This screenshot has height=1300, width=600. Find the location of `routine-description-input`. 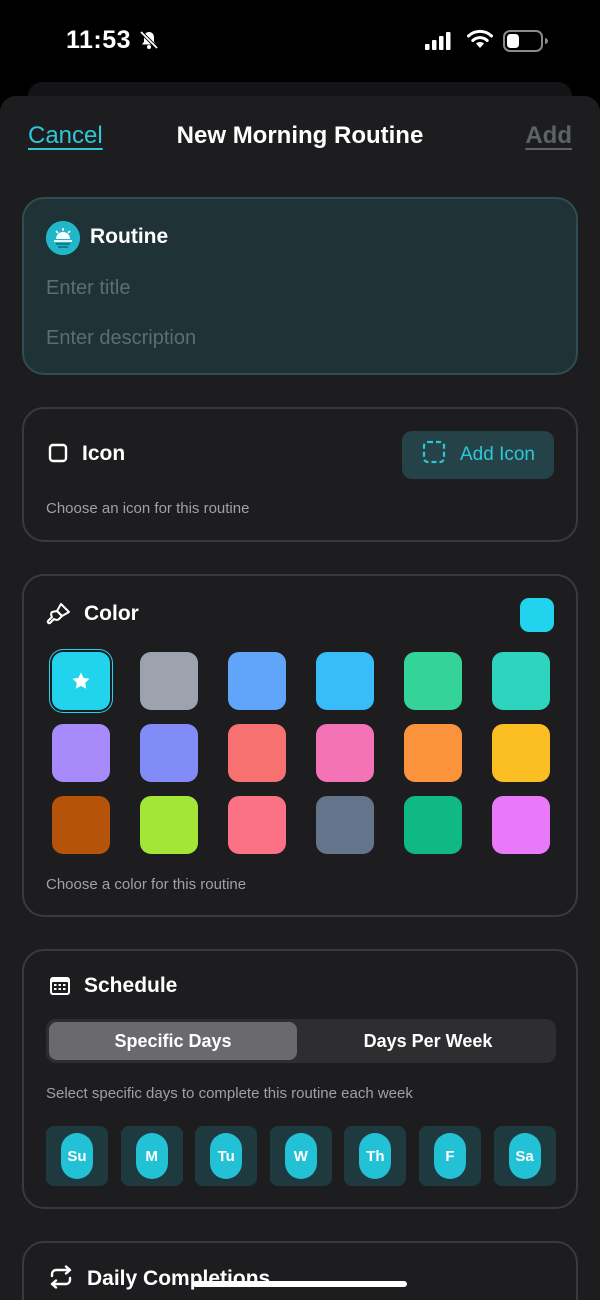

routine-description-input is located at coordinates (296, 338).